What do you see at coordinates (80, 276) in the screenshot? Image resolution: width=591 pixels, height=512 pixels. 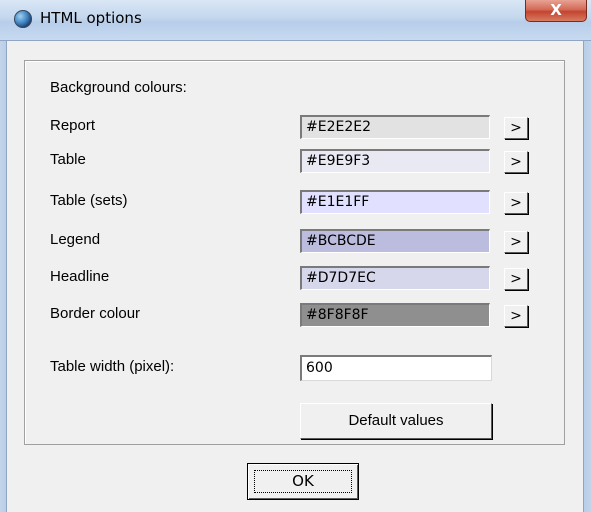 I see `headline-label: Headline` at bounding box center [80, 276].